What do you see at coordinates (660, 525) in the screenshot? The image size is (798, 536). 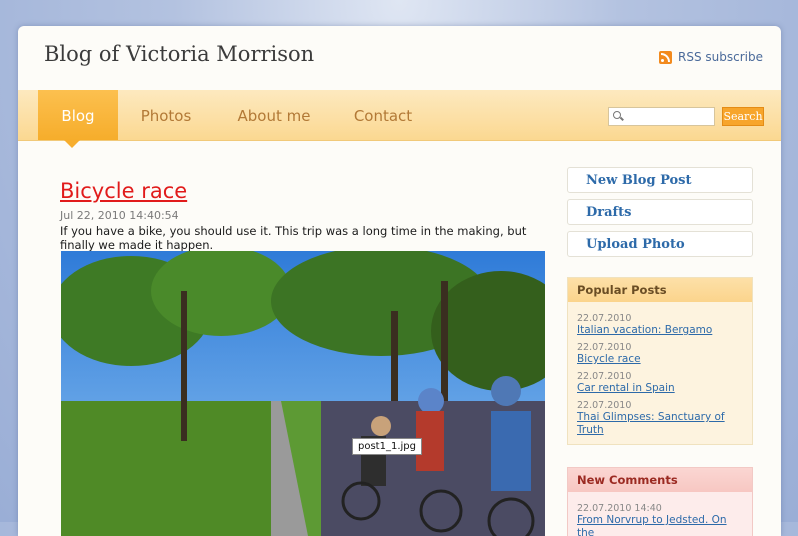 I see `comment-link: From Norvrup to Jedsted. On the` at bounding box center [660, 525].